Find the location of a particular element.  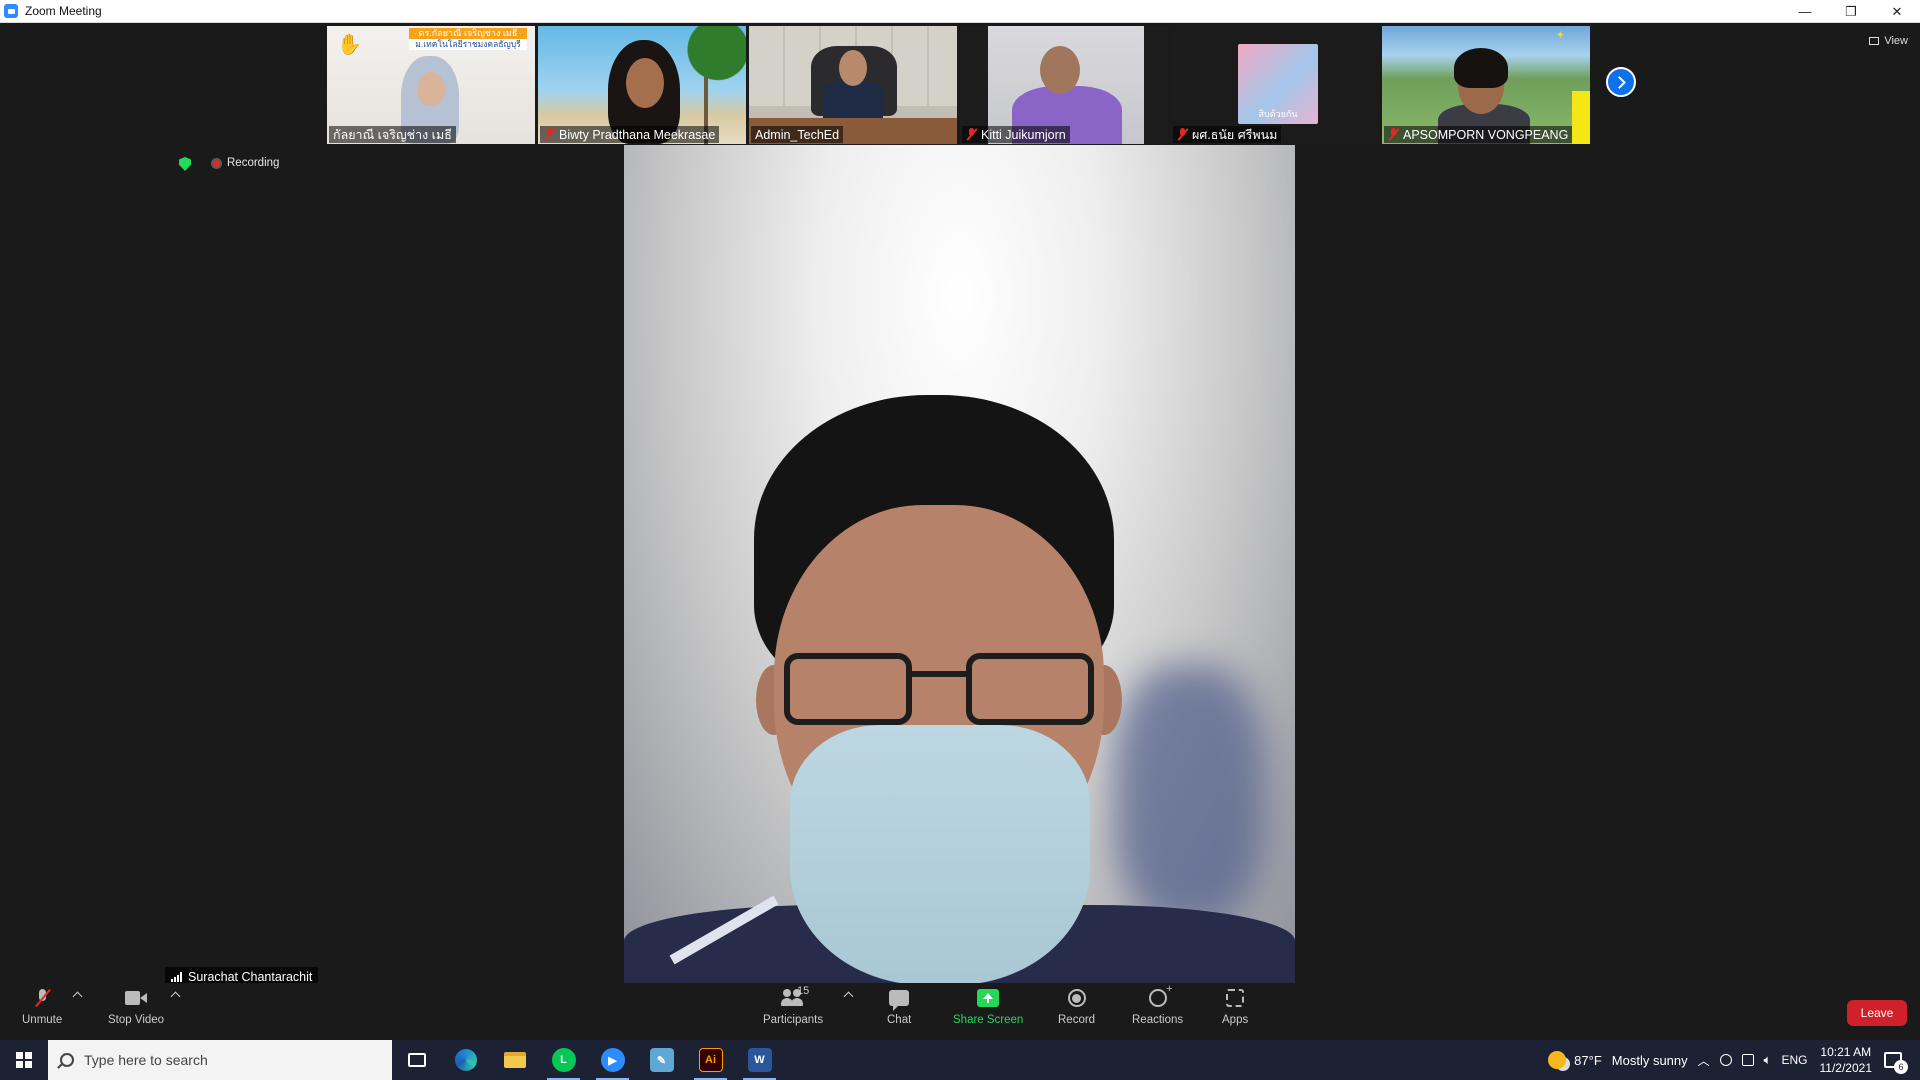

apps-icon is located at coordinates (1235, 998).